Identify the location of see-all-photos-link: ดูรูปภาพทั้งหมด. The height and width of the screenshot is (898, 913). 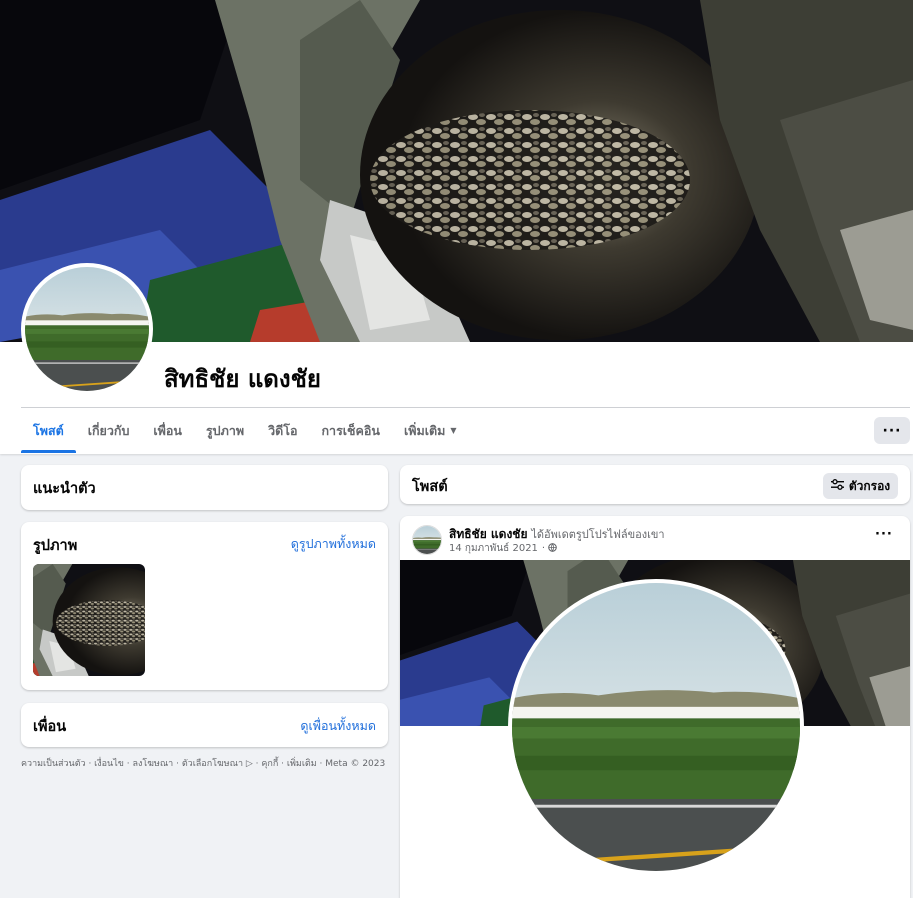
(333, 544).